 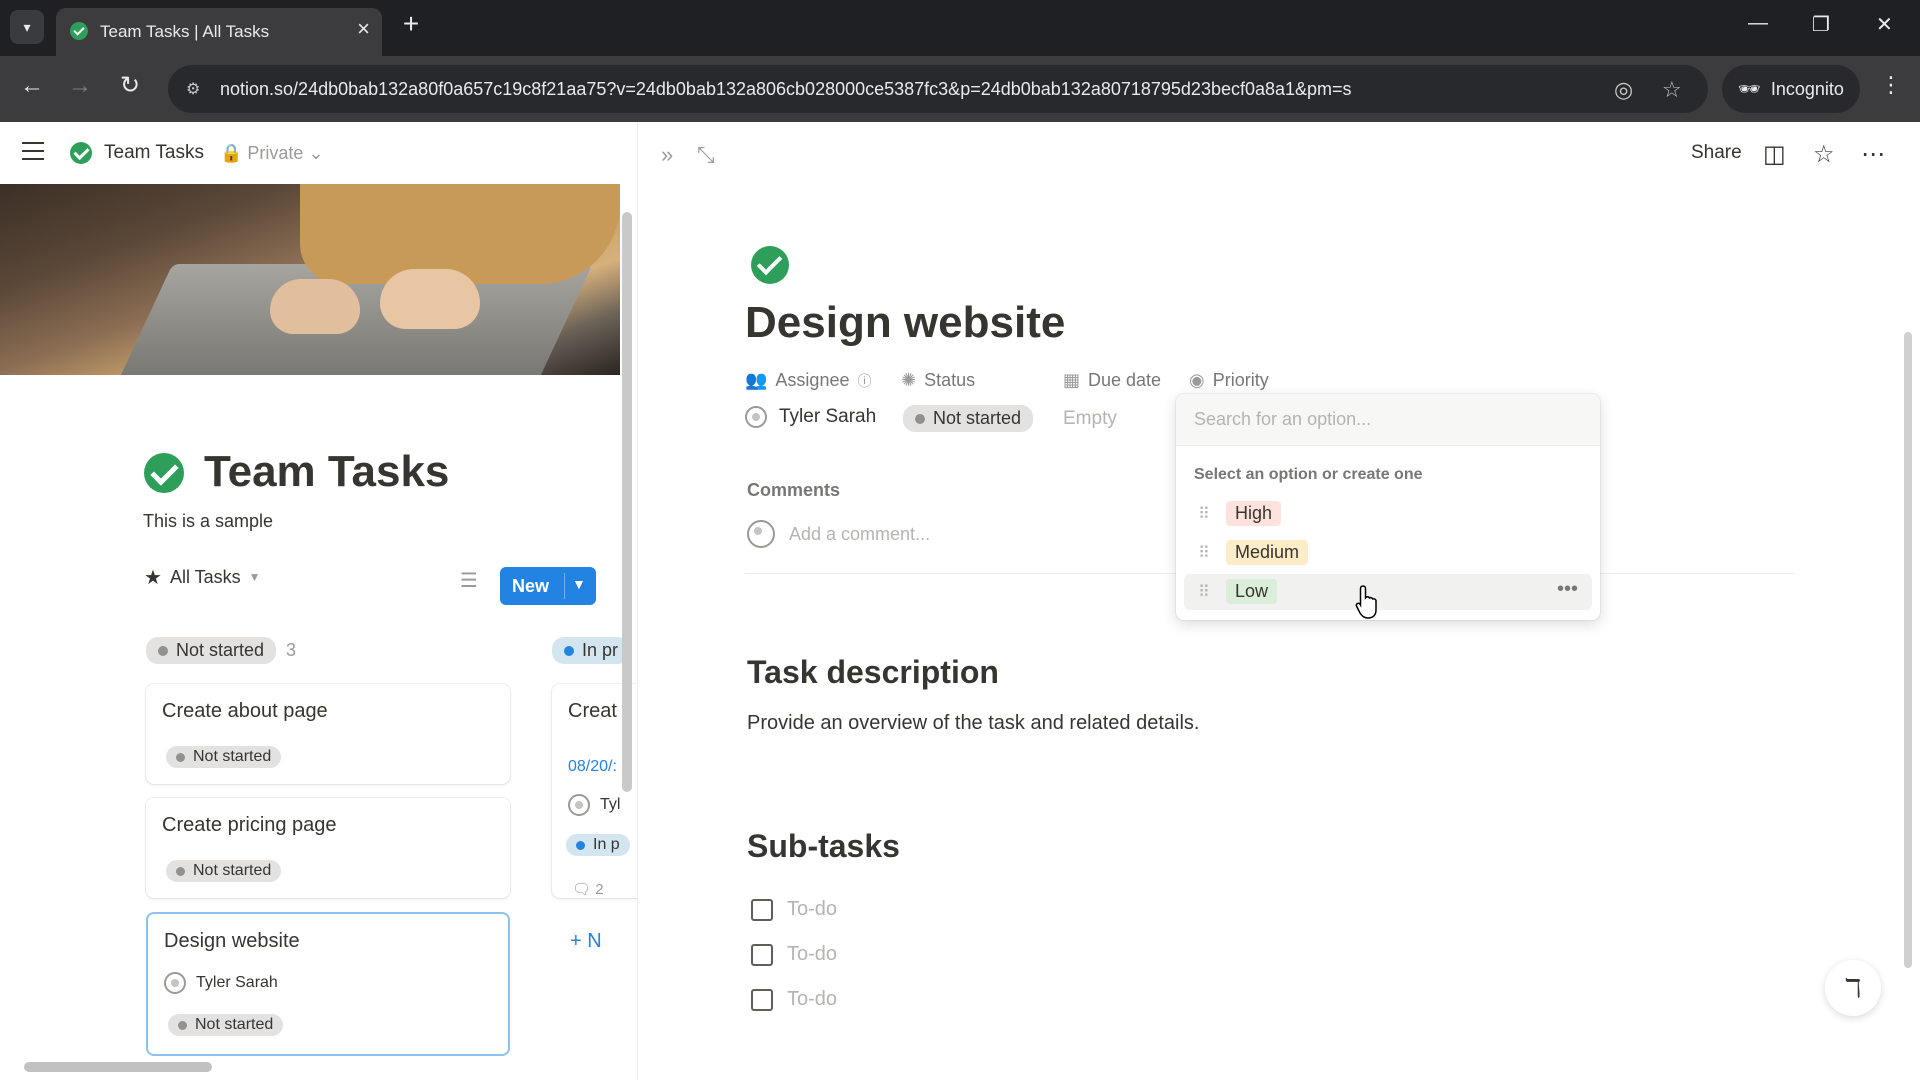 What do you see at coordinates (1072, 380) in the screenshot?
I see `calendar-icon: ▦` at bounding box center [1072, 380].